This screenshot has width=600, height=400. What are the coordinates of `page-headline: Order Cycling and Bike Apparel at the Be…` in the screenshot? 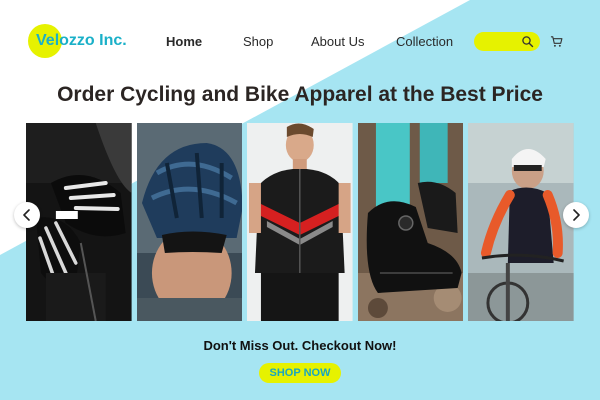 It's located at (300, 94).